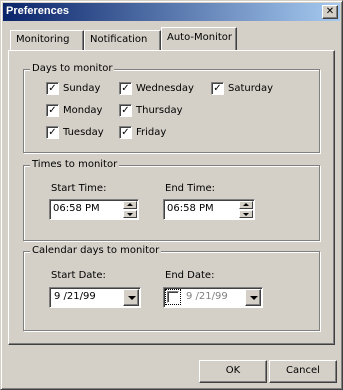 This screenshot has height=390, width=343. I want to click on day-label: Friday, so click(151, 132).